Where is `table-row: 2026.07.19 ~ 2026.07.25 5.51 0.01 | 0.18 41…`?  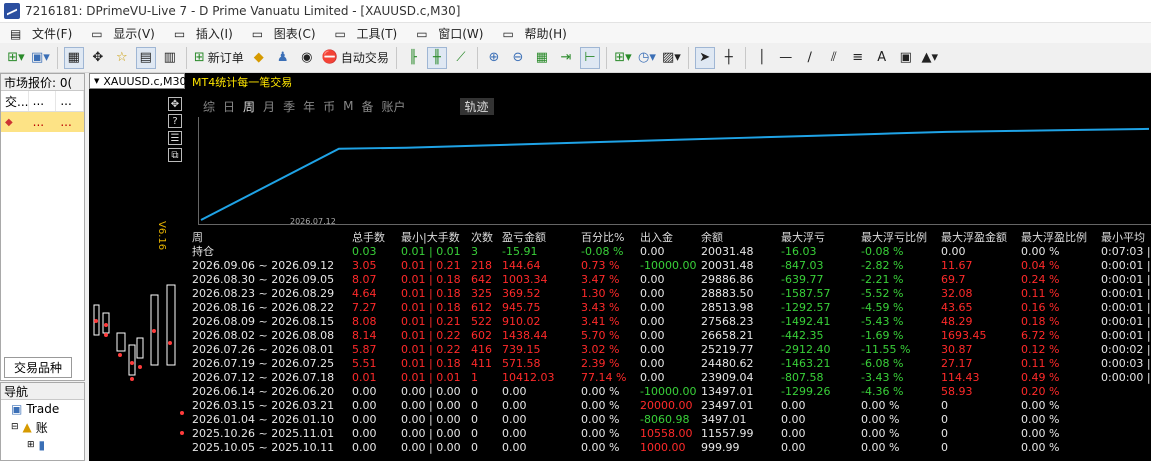
table-row: 2026.07.19 ~ 2026.07.25 5.51 0.01 | 0.18 41… is located at coordinates (668, 364).